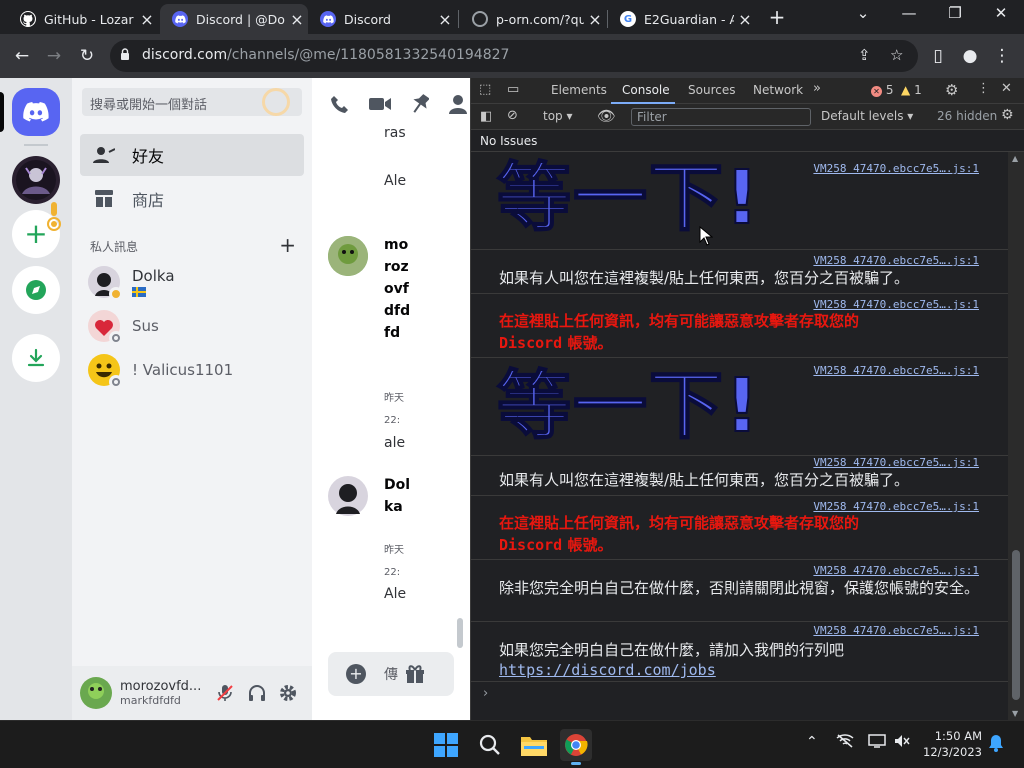  I want to click on gift-icon, so click(415, 673).